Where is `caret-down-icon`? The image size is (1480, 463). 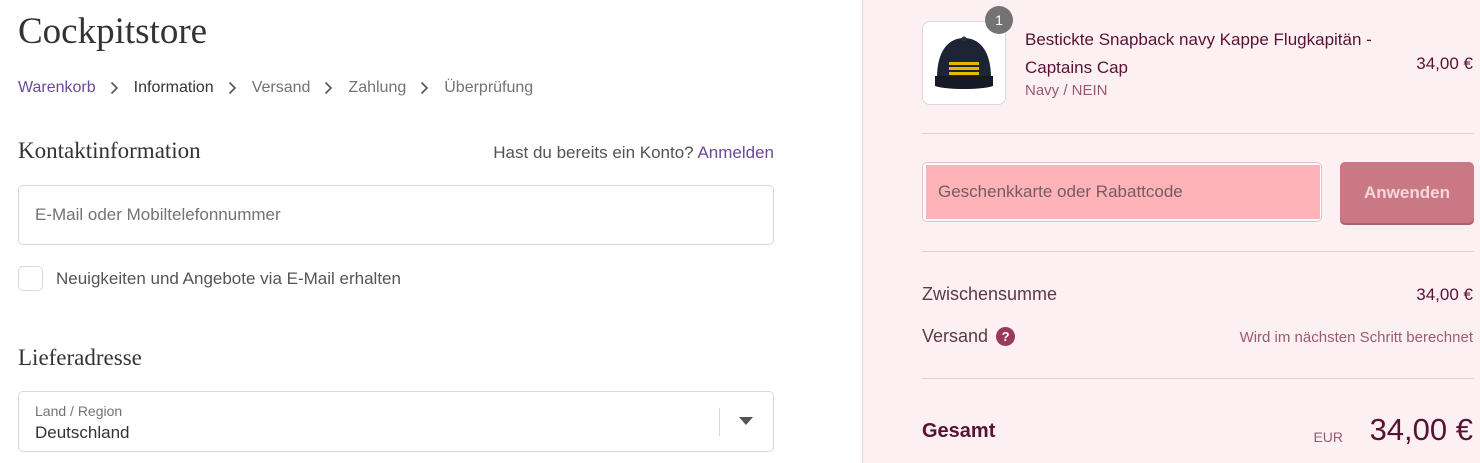 caret-down-icon is located at coordinates (746, 421).